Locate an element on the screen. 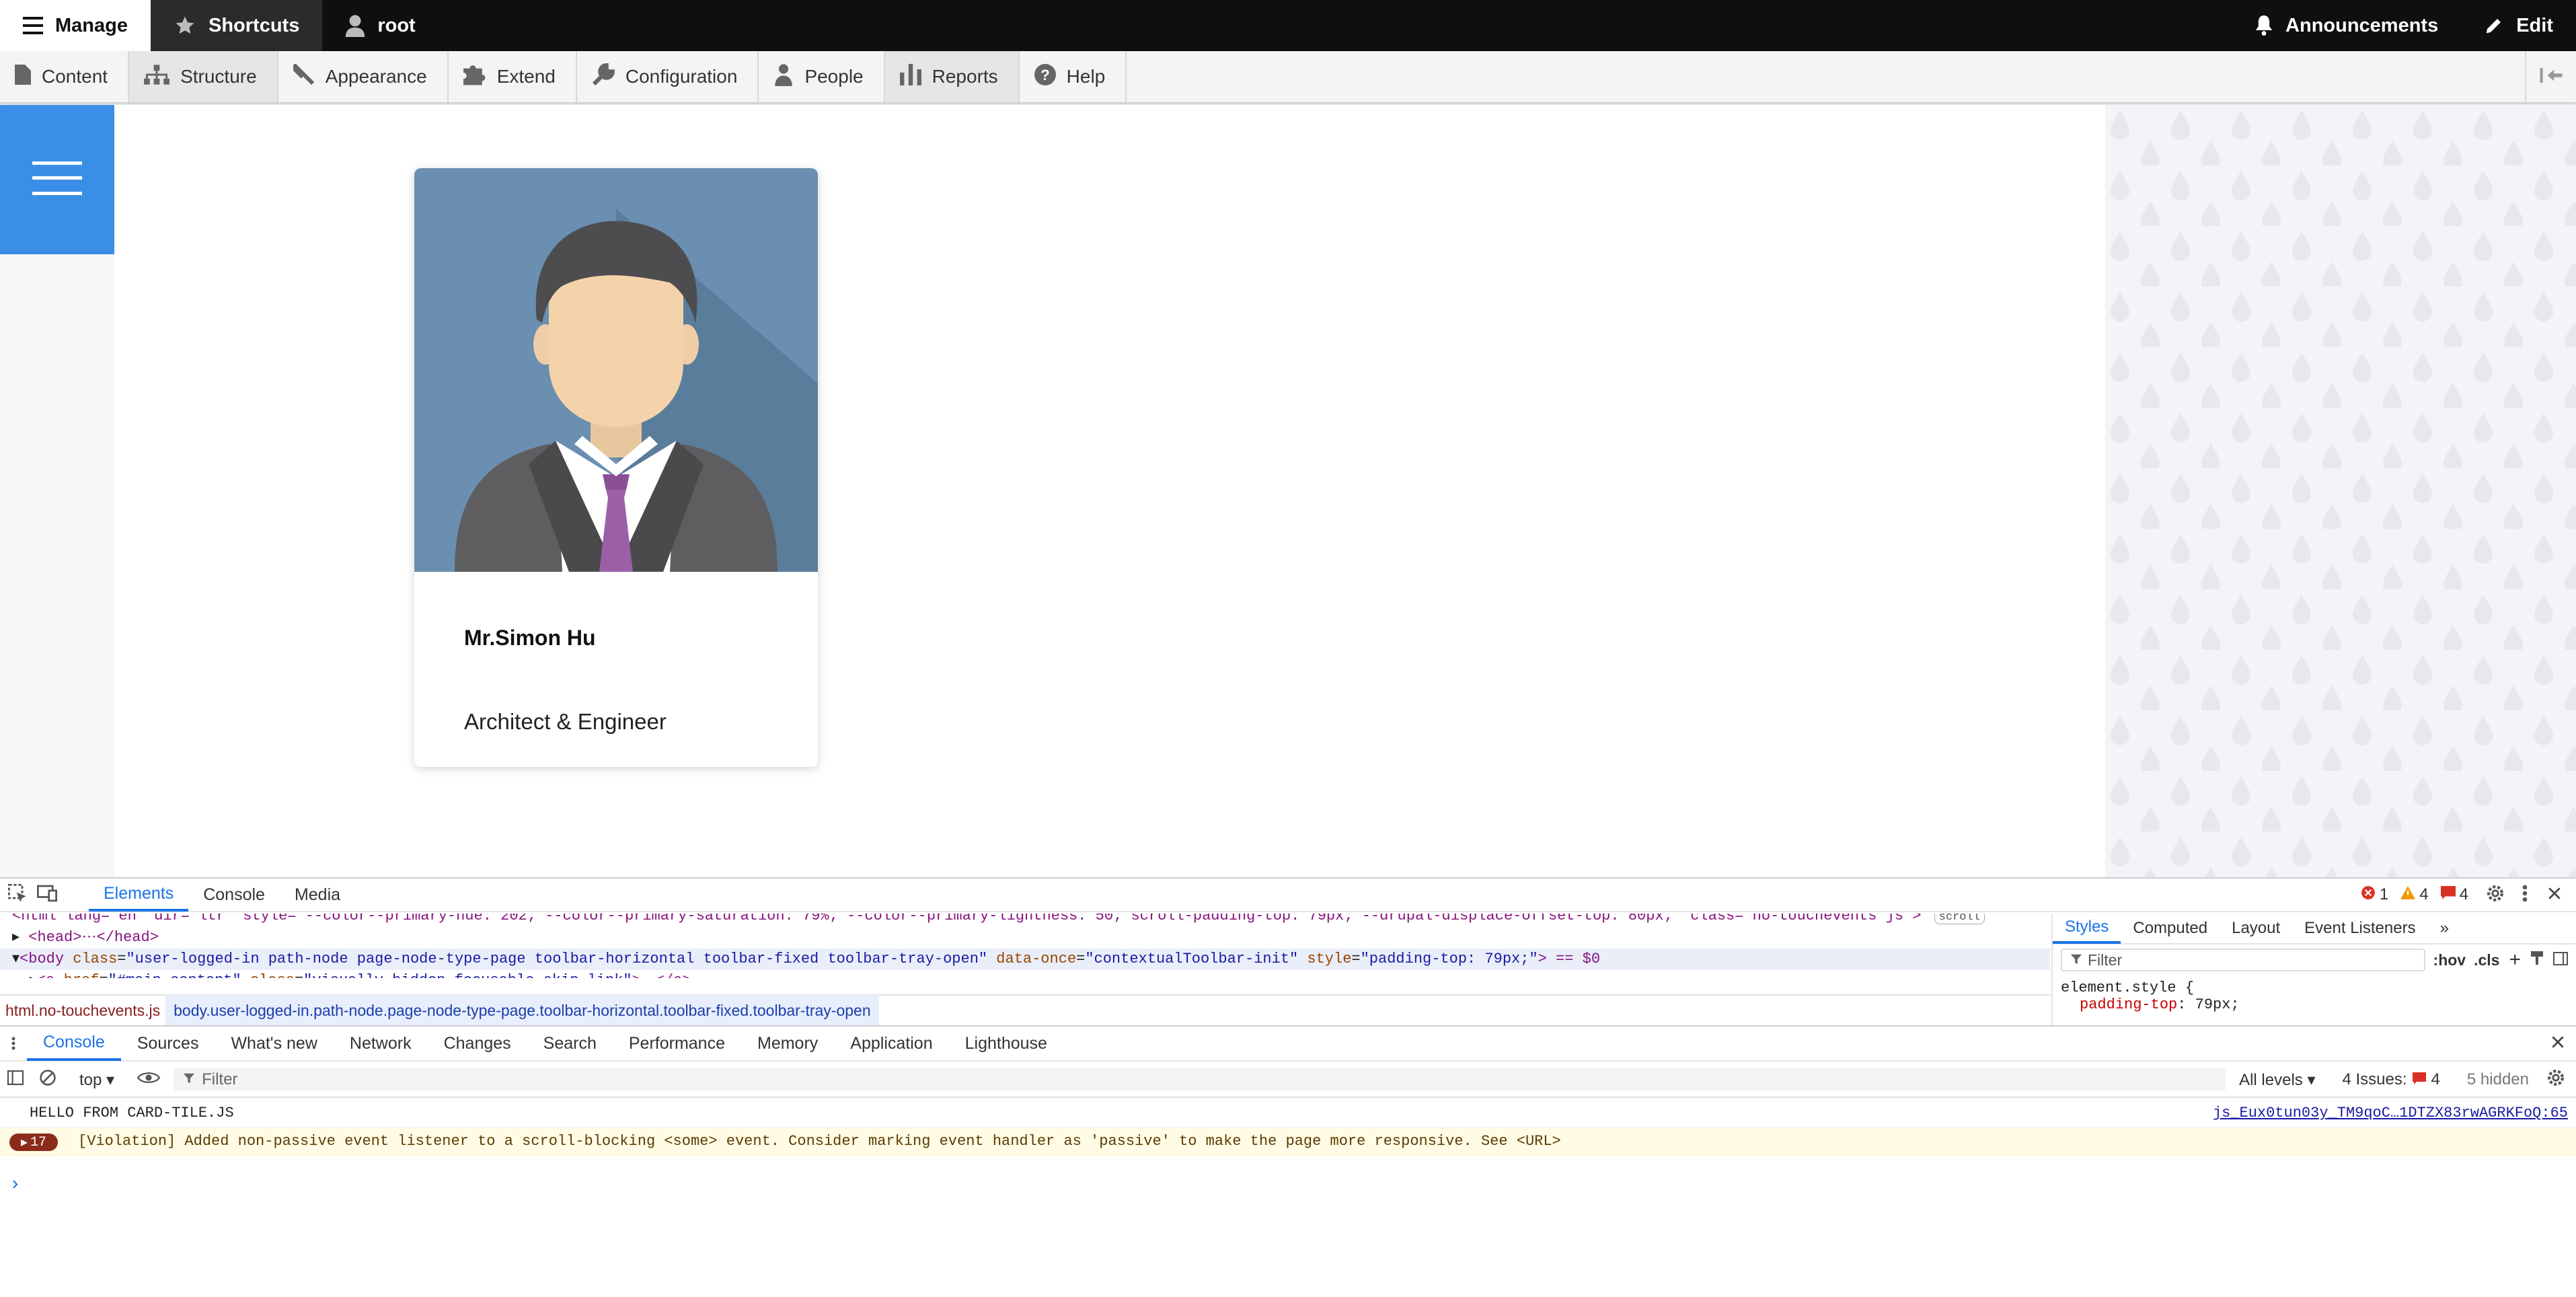 The image size is (2576, 1297). inspect-icon is located at coordinates (17, 895).